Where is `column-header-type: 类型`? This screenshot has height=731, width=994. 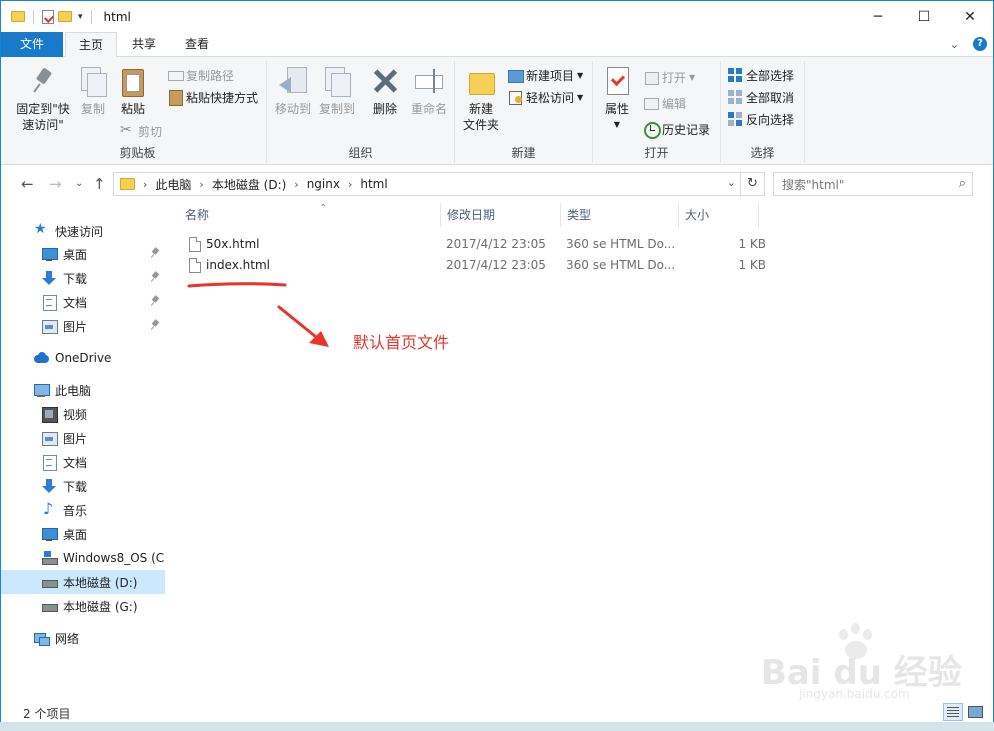
column-header-type: 类型 is located at coordinates (620, 215).